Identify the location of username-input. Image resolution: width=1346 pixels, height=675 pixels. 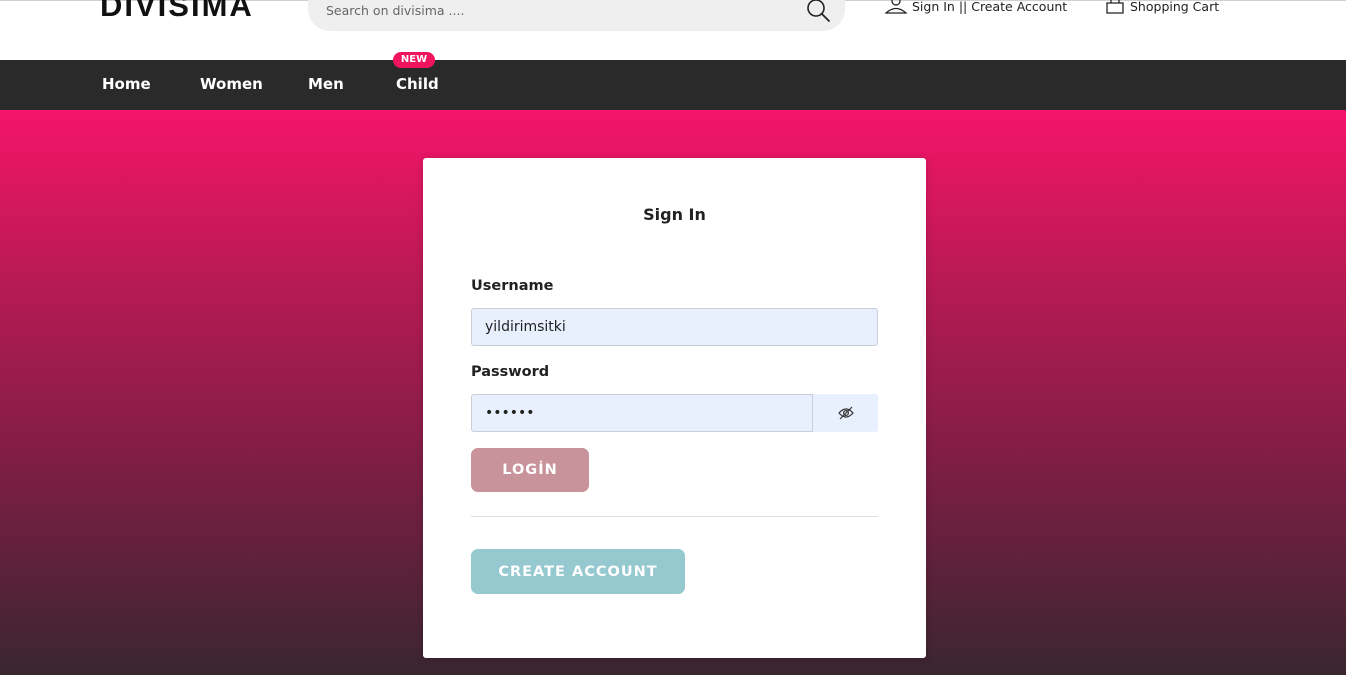
(674, 327).